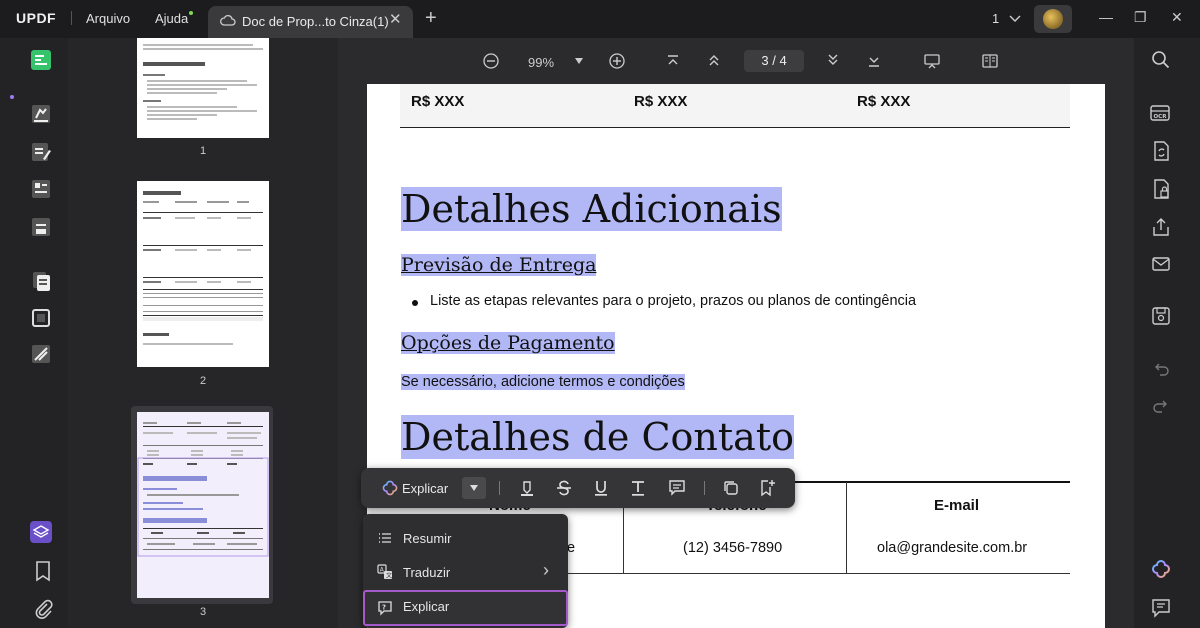  Describe the element at coordinates (203, 612) in the screenshot. I see `thumbnail-label-3: 3` at that location.